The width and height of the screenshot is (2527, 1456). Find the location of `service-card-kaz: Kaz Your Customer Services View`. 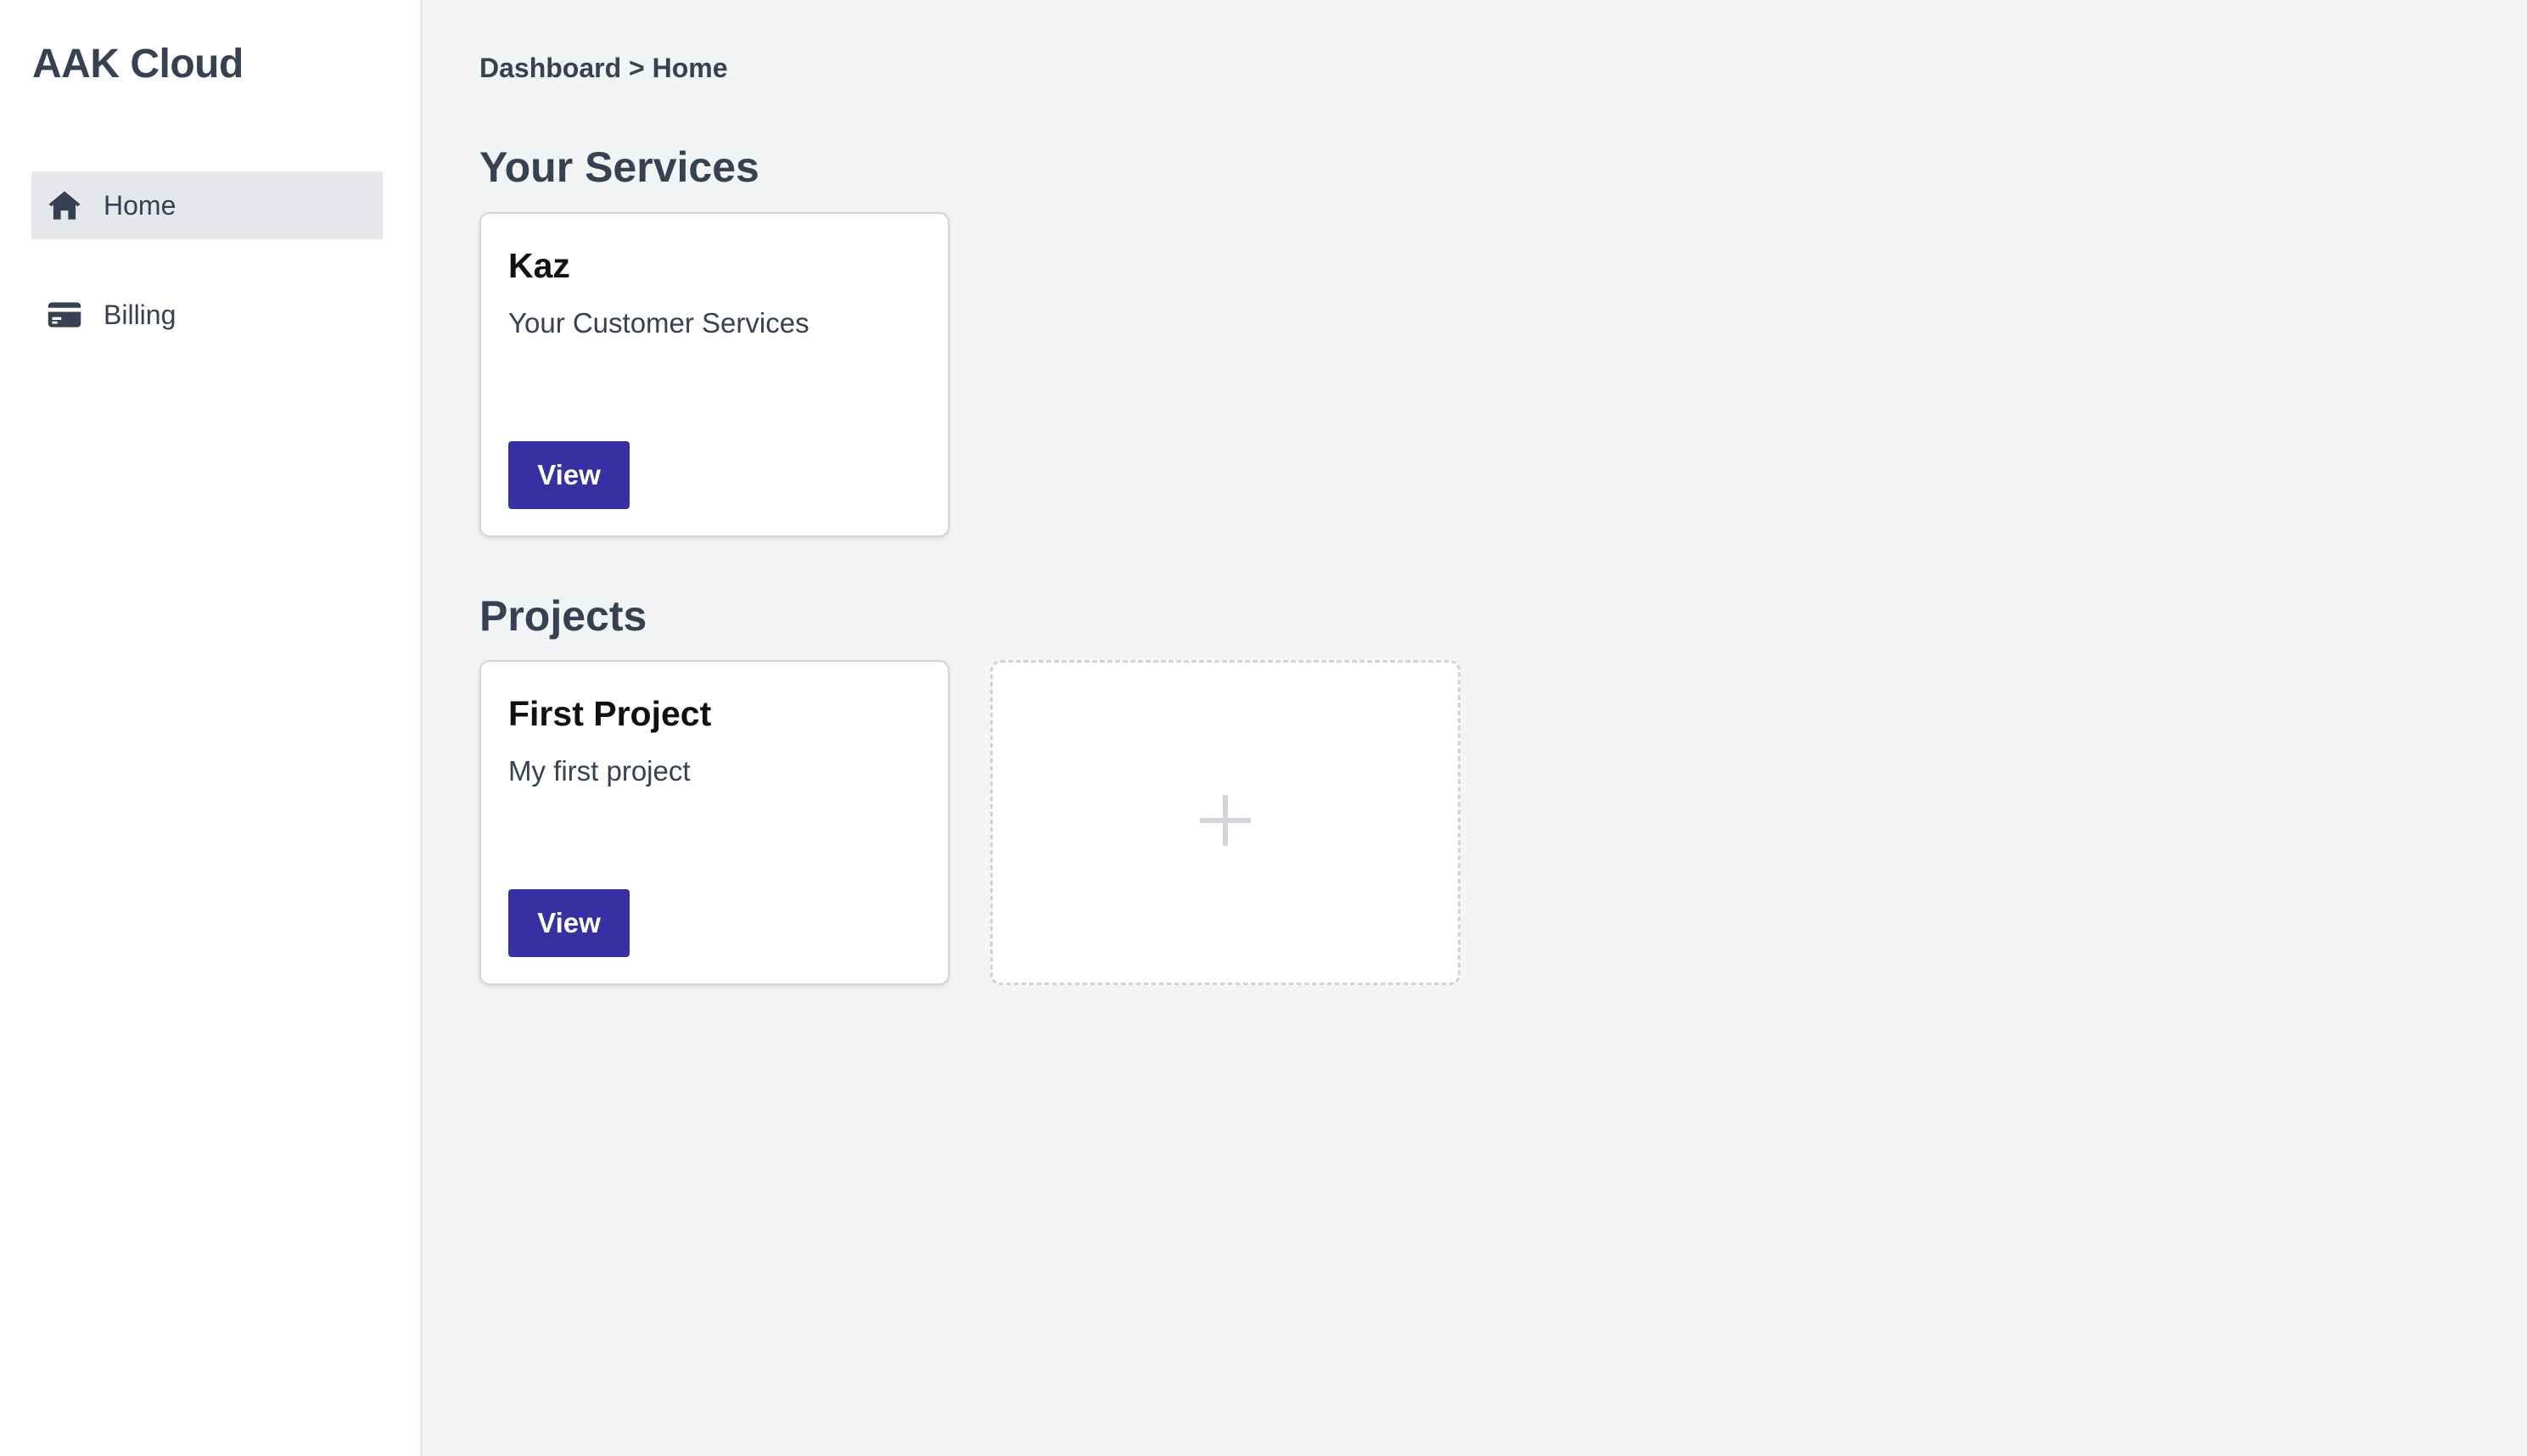

service-card-kaz: Kaz Your Customer Services View is located at coordinates (715, 374).